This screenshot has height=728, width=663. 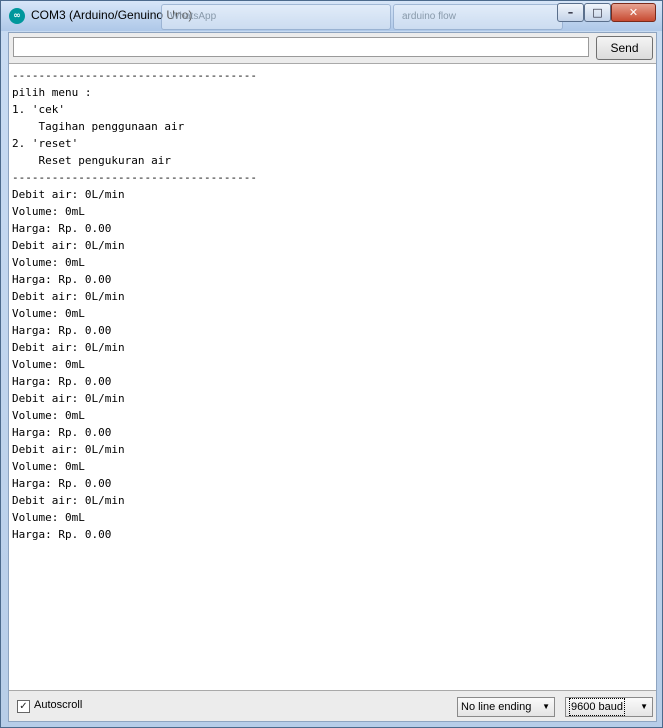 I want to click on minimize-button: –, so click(x=570, y=12).